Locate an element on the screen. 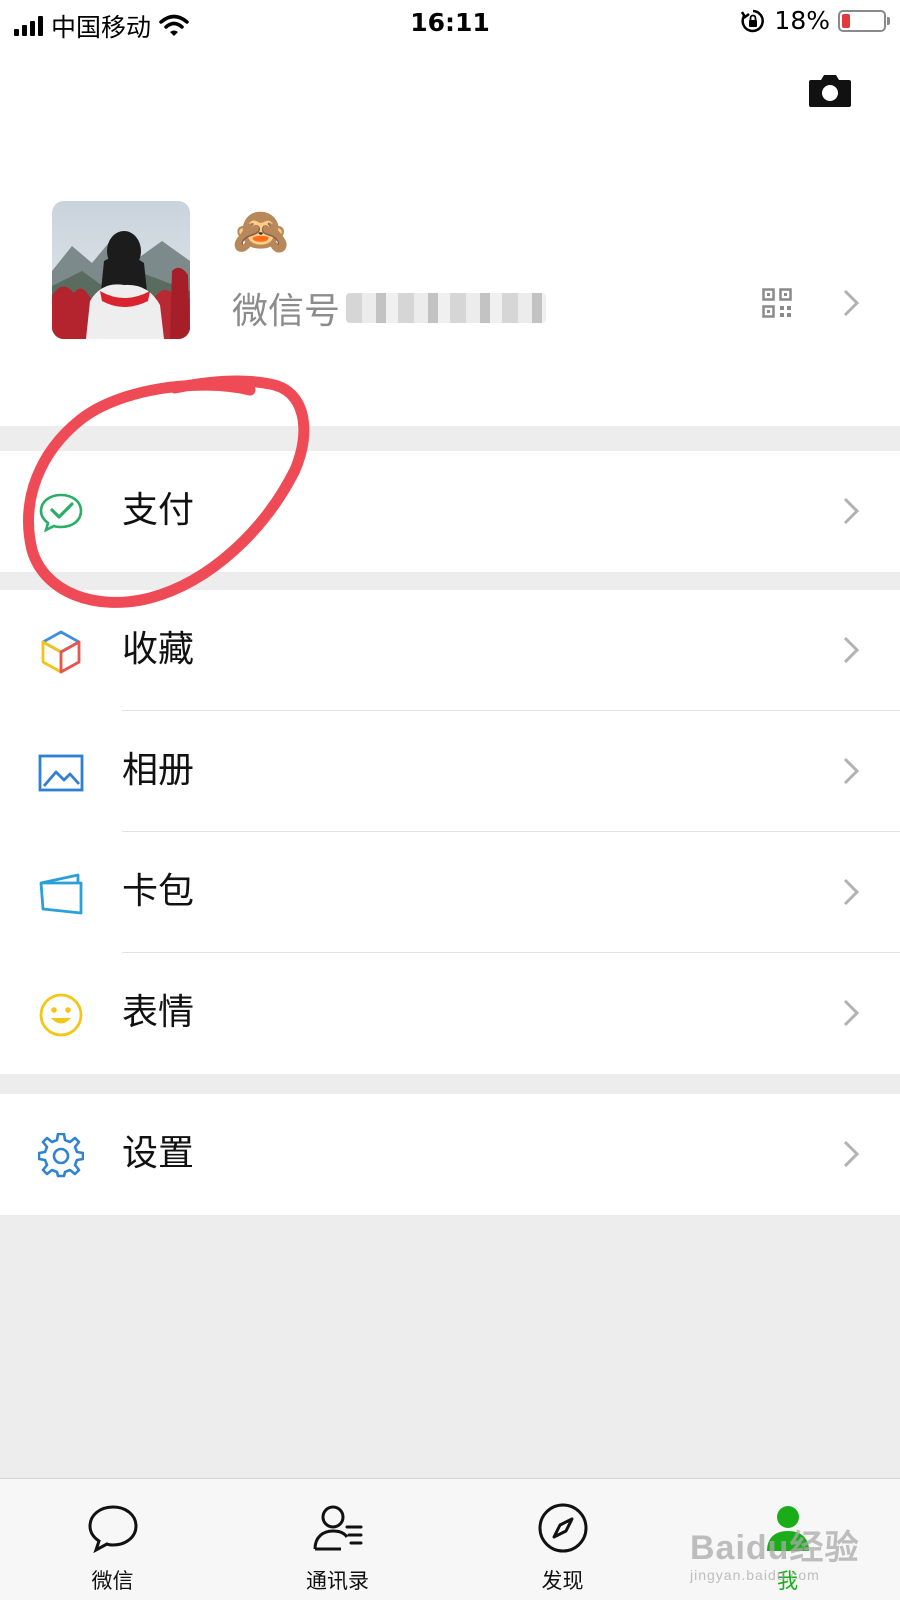 This screenshot has width=900, height=1600. watermark-sub: jingyan.baidu.com is located at coordinates (755, 1575).